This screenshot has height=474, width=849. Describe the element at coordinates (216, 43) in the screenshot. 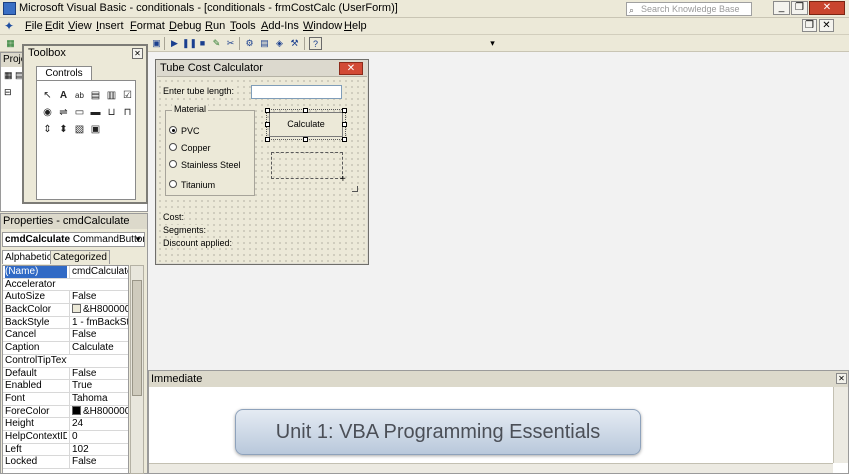

I see `design-mode-icon: ✎` at that location.